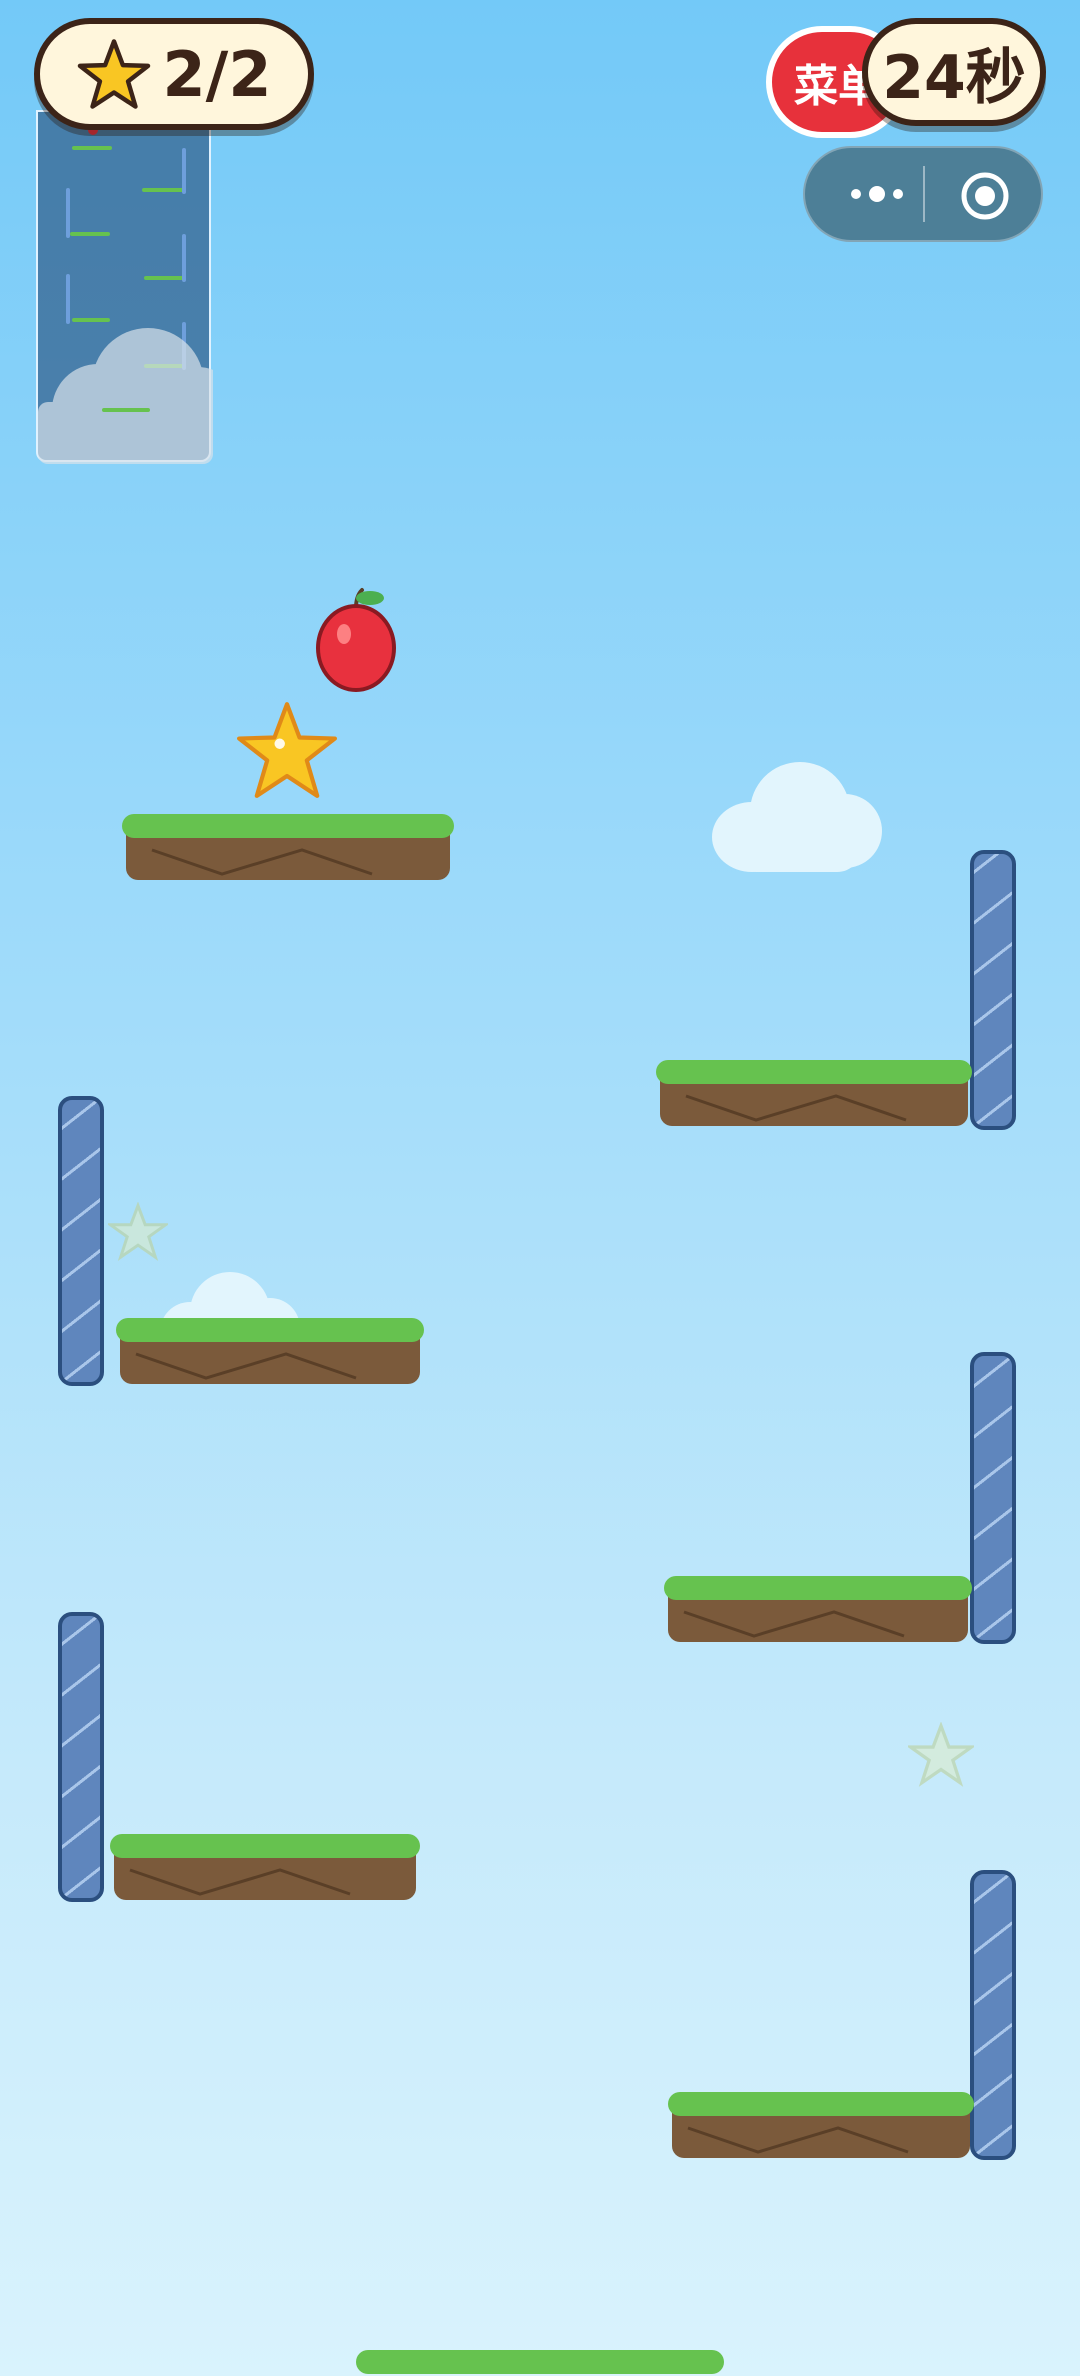 This screenshot has height=2376, width=1080. I want to click on score-text: 2/2, so click(217, 74).